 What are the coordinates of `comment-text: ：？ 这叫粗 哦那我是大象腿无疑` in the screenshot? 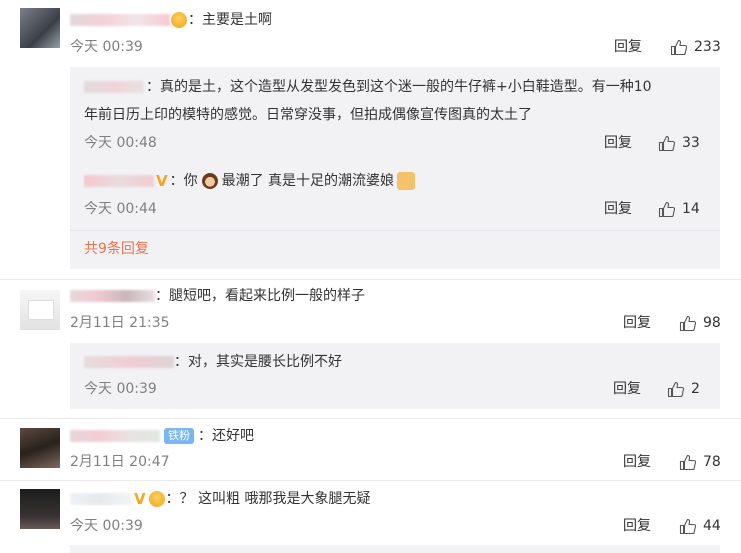 It's located at (268, 499).